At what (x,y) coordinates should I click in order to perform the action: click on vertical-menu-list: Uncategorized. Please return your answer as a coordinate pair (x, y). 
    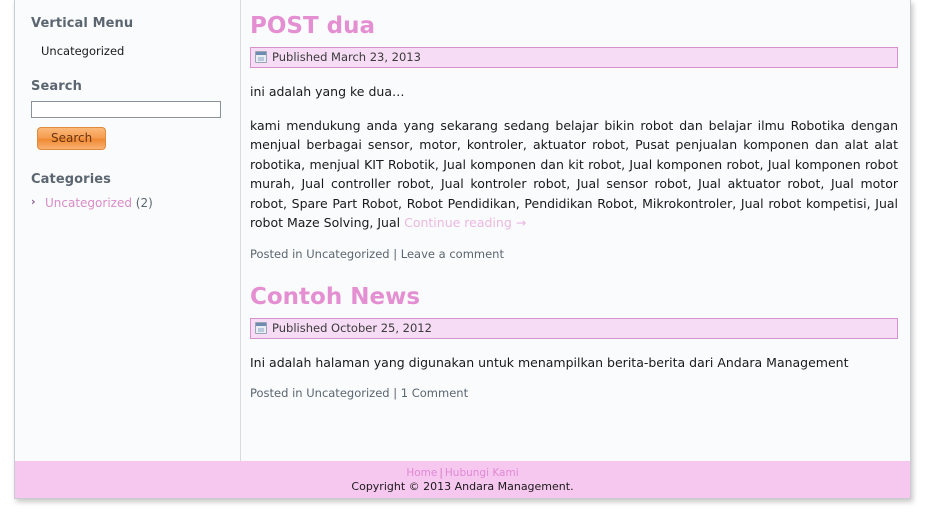
    Looking at the image, I should click on (135, 49).